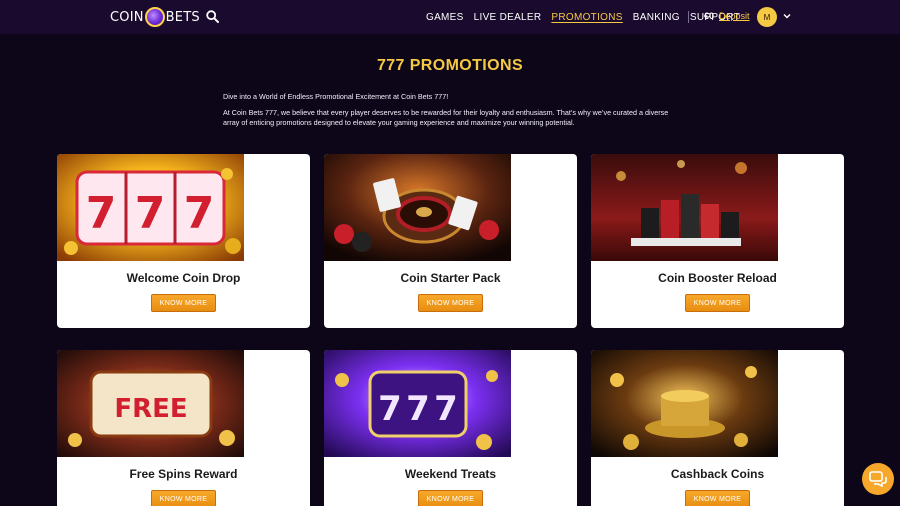  I want to click on promo-card-welcome: 7 7 7 Welcome Coin Drop KNOW MORE, so click(183, 241).